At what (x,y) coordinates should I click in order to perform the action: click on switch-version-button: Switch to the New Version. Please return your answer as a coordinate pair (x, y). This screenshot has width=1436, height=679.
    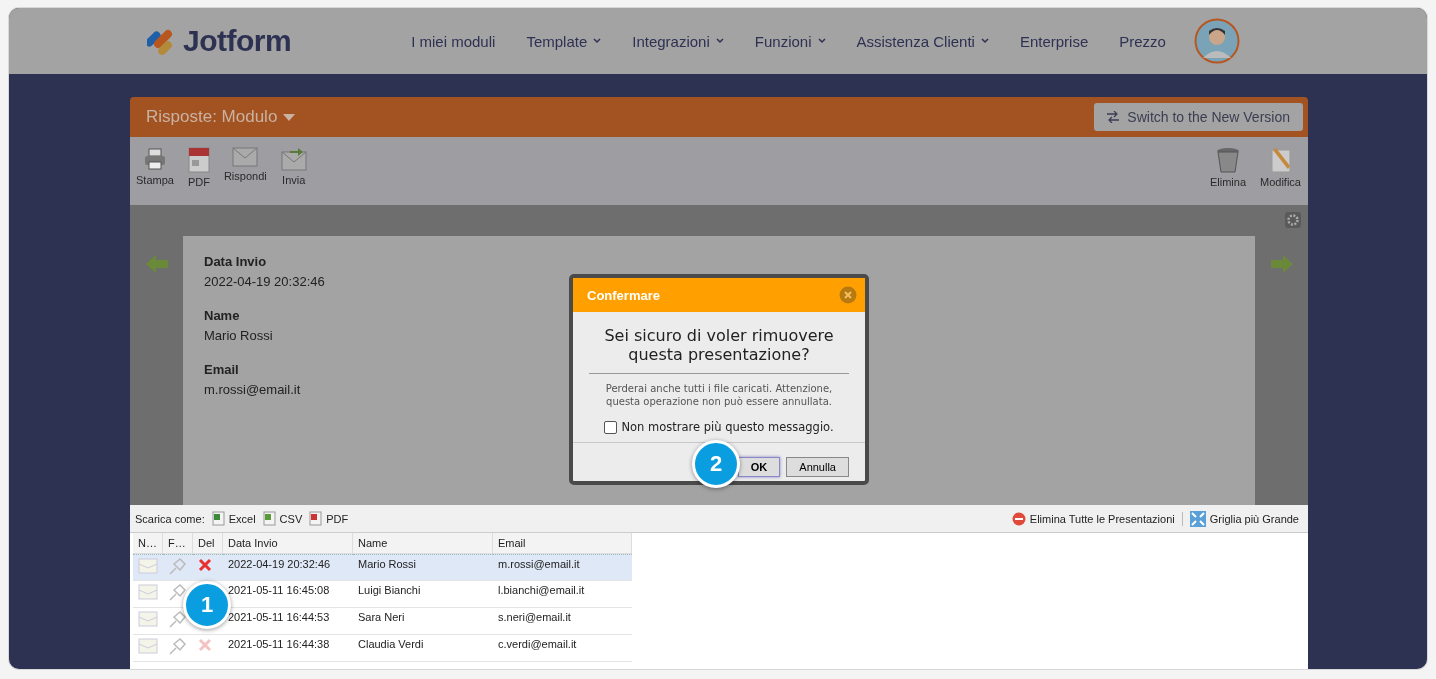
    Looking at the image, I should click on (1198, 117).